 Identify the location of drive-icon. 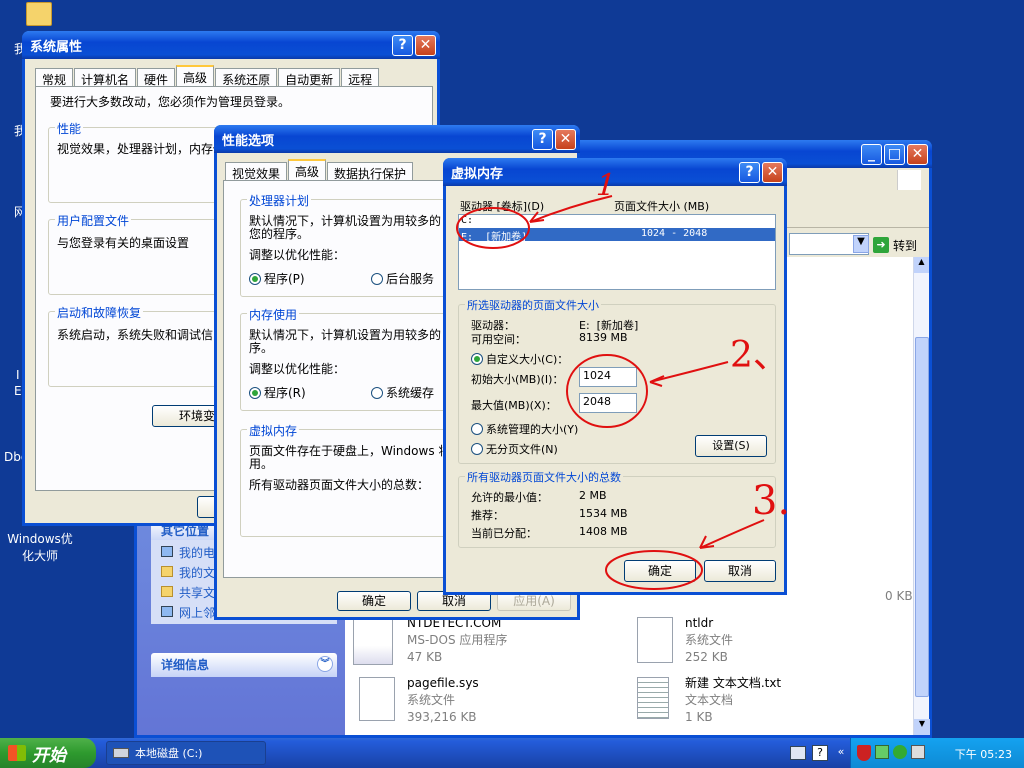
(121, 753).